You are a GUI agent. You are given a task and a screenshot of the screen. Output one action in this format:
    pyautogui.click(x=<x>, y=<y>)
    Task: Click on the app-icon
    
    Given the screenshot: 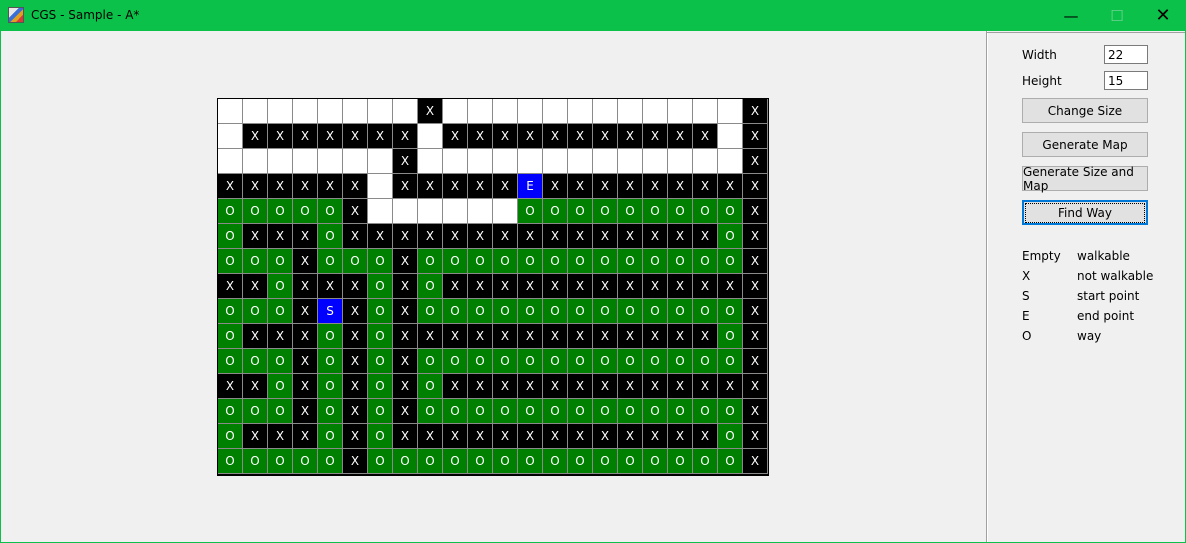 What is the action you would take?
    pyautogui.click(x=16, y=15)
    